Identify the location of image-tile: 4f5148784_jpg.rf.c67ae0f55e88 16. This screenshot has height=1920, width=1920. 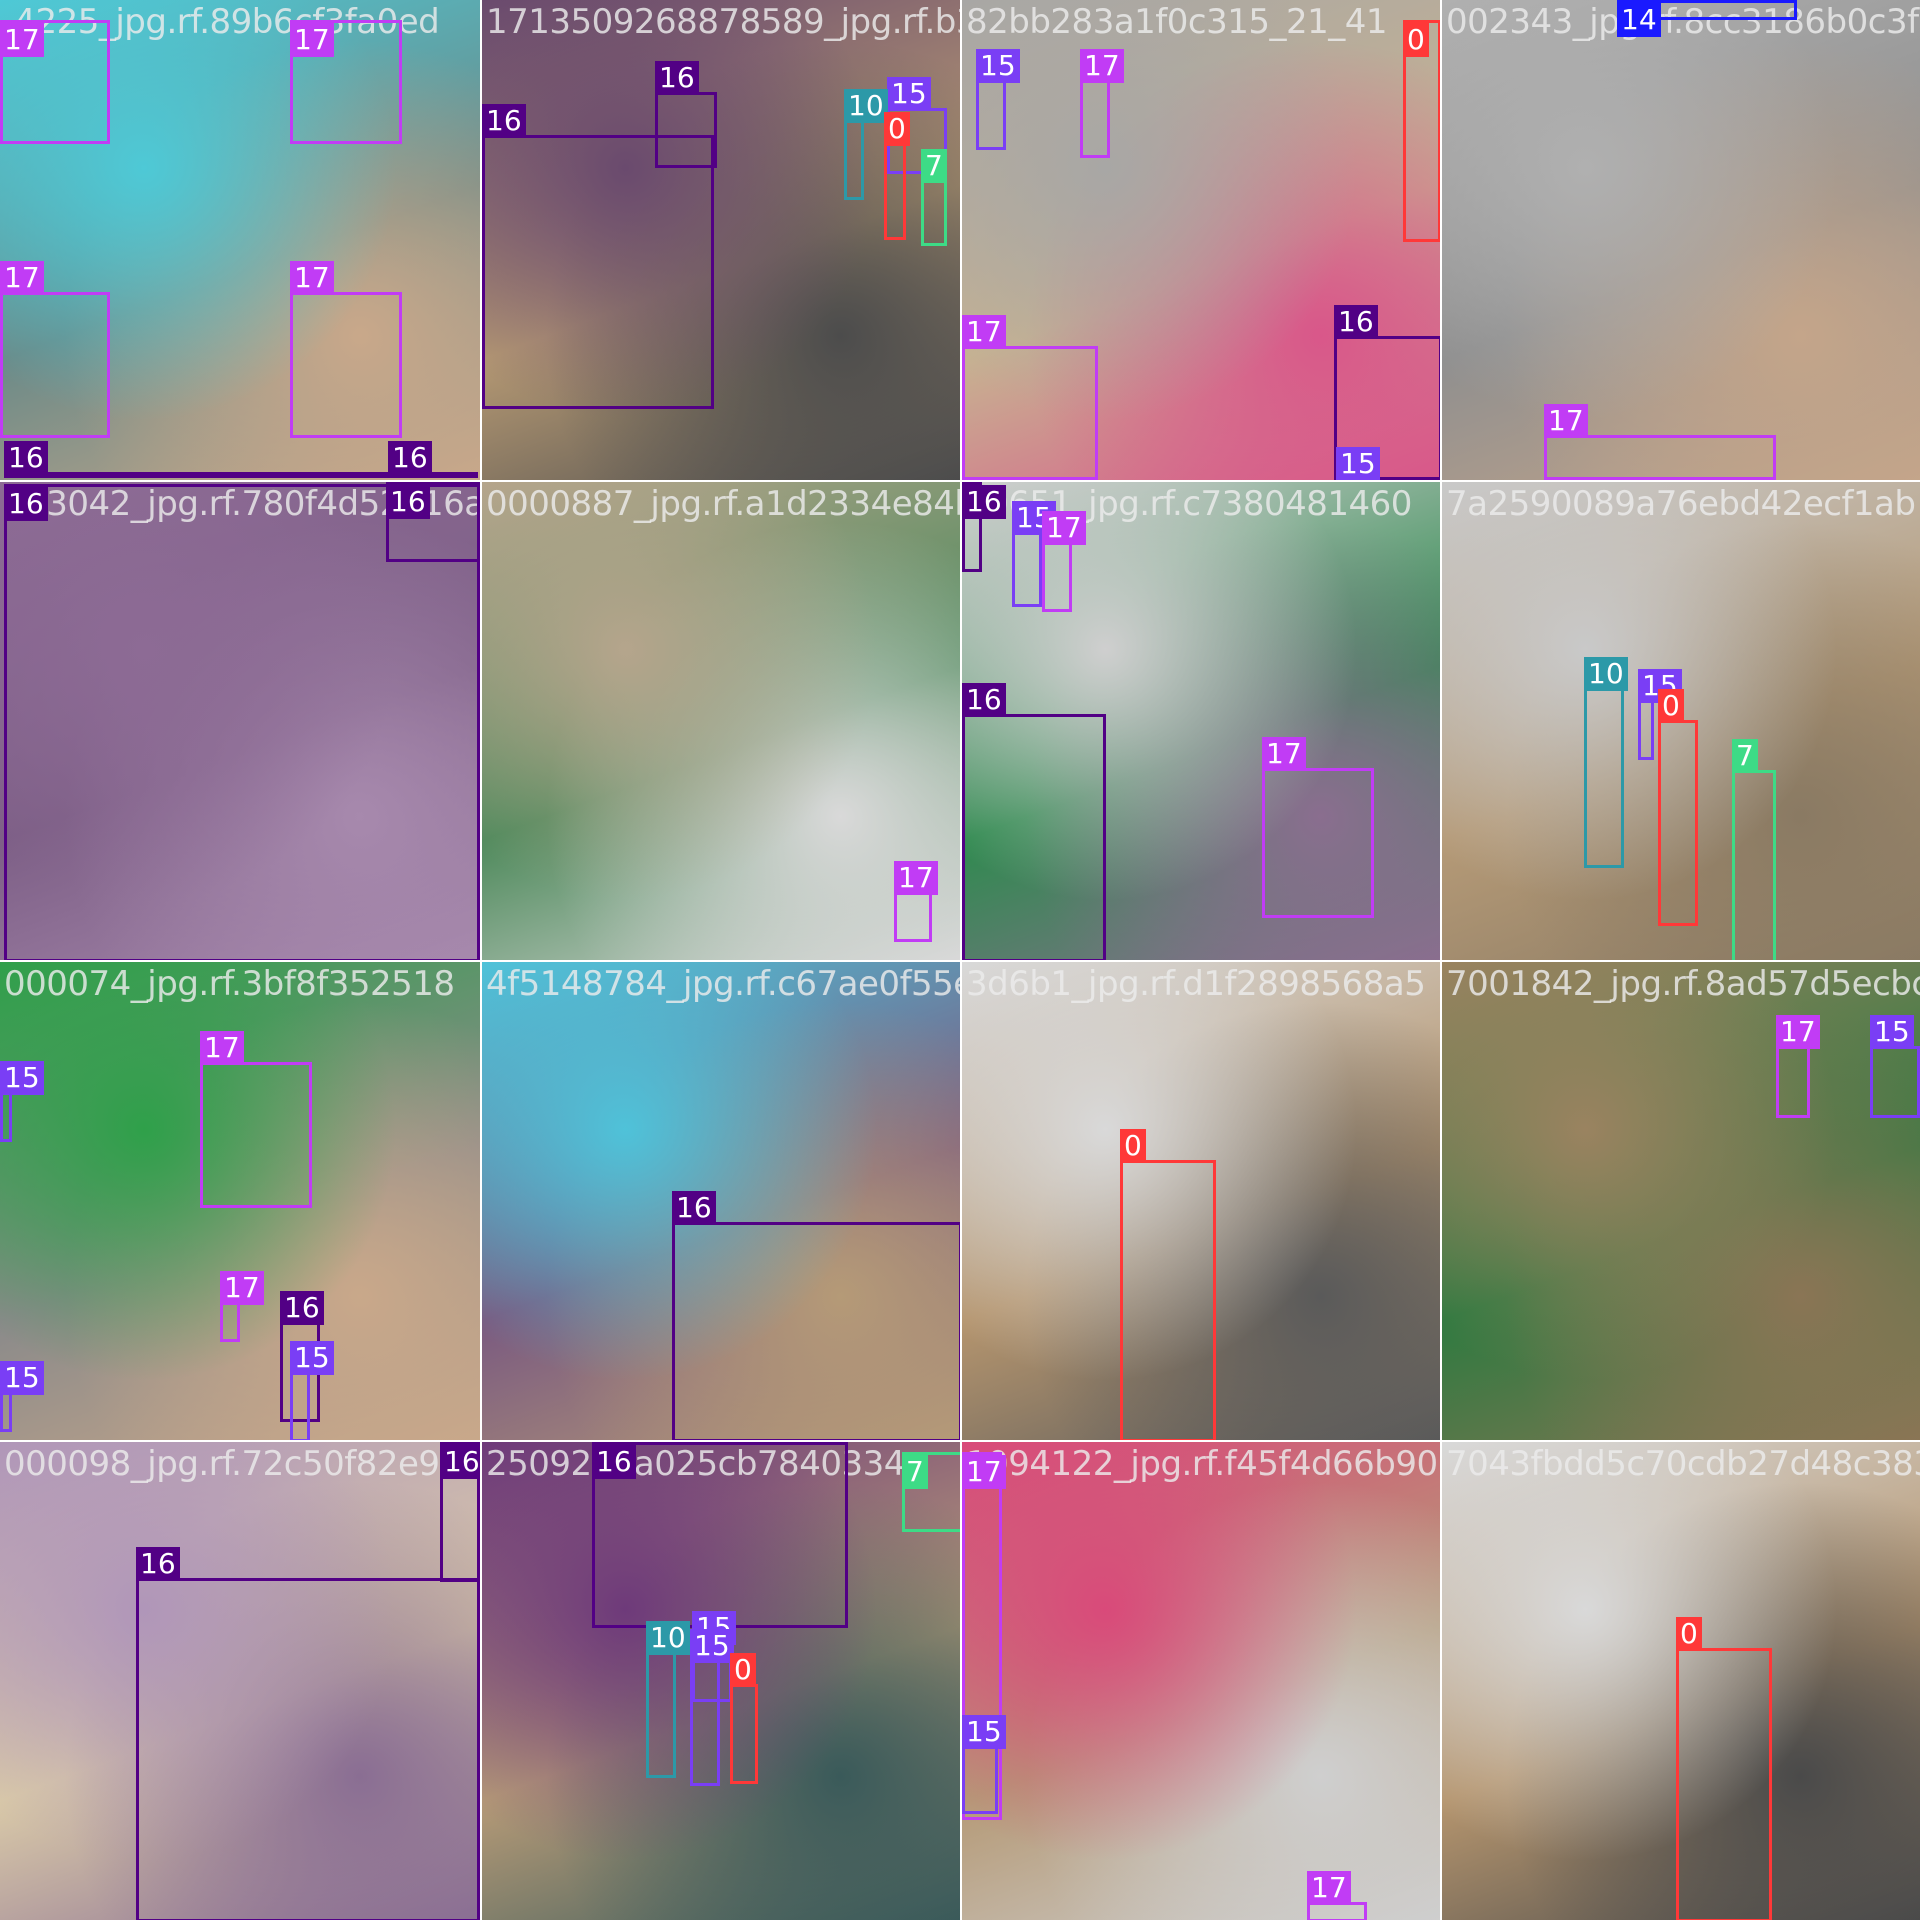
(721, 1201).